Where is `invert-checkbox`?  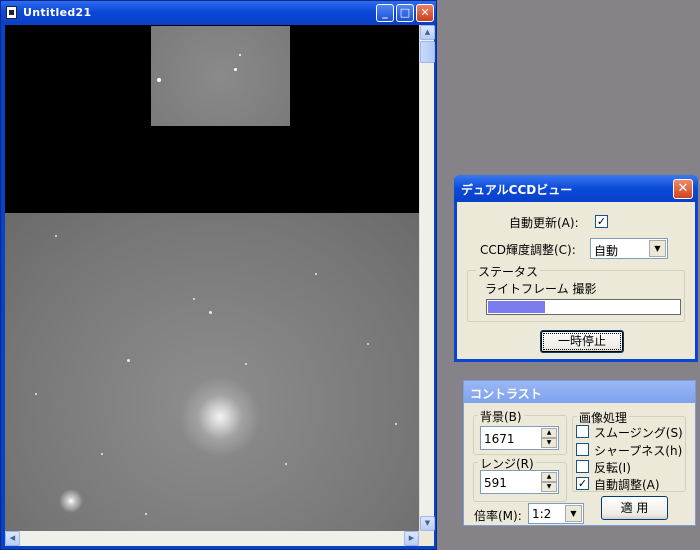
invert-checkbox is located at coordinates (582, 466).